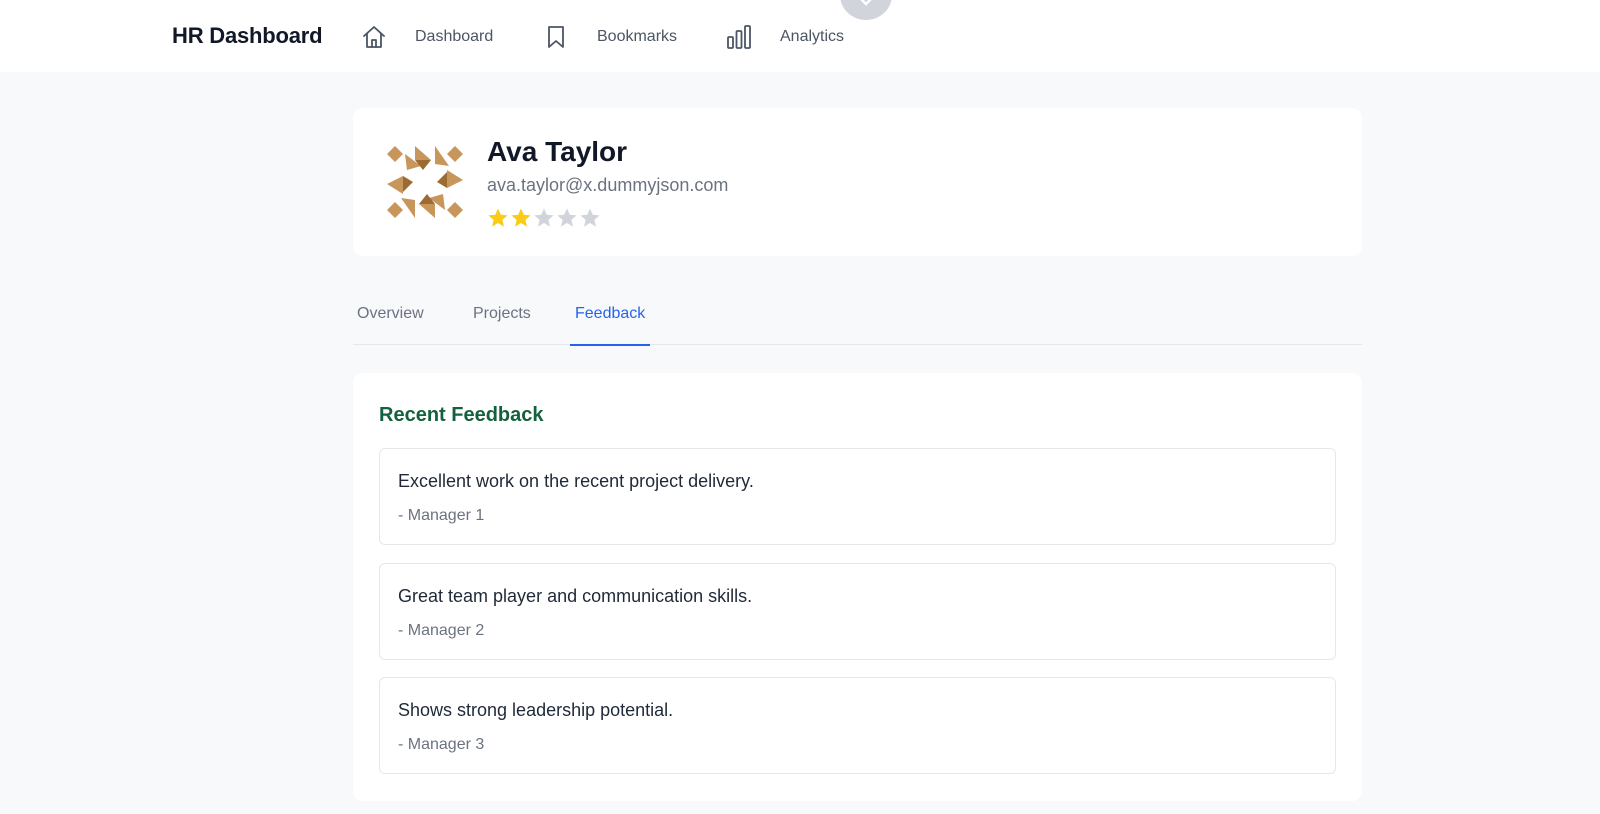 The image size is (1600, 814). I want to click on nav-item-dashboard: Dashboard, so click(427, 37).